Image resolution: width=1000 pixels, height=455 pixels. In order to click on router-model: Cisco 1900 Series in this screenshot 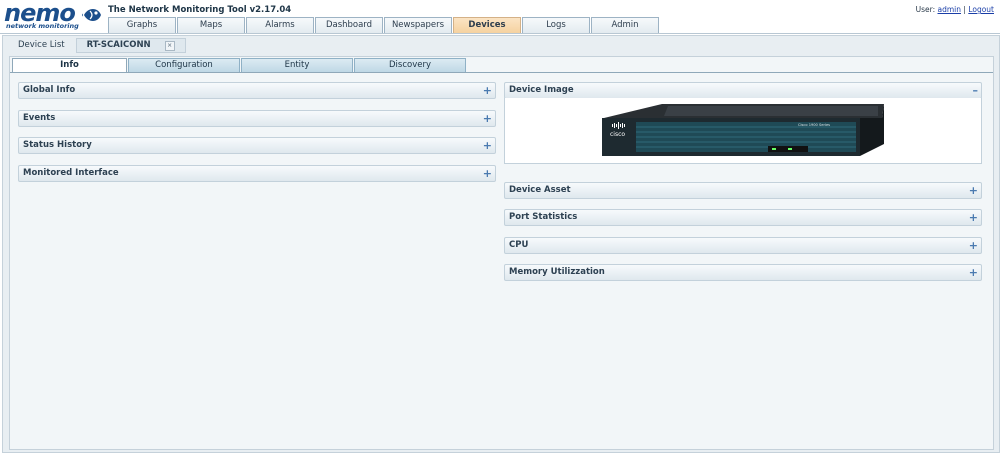, I will do `click(814, 125)`.